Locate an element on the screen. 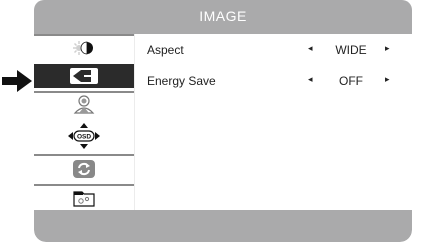  sidebar-item-brightness is located at coordinates (84, 48).